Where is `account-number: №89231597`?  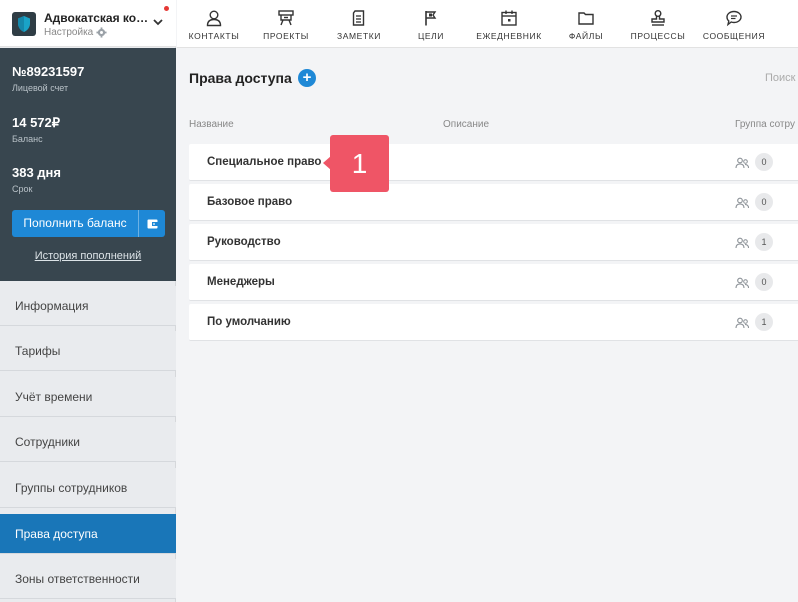
account-number: №89231597 is located at coordinates (48, 71).